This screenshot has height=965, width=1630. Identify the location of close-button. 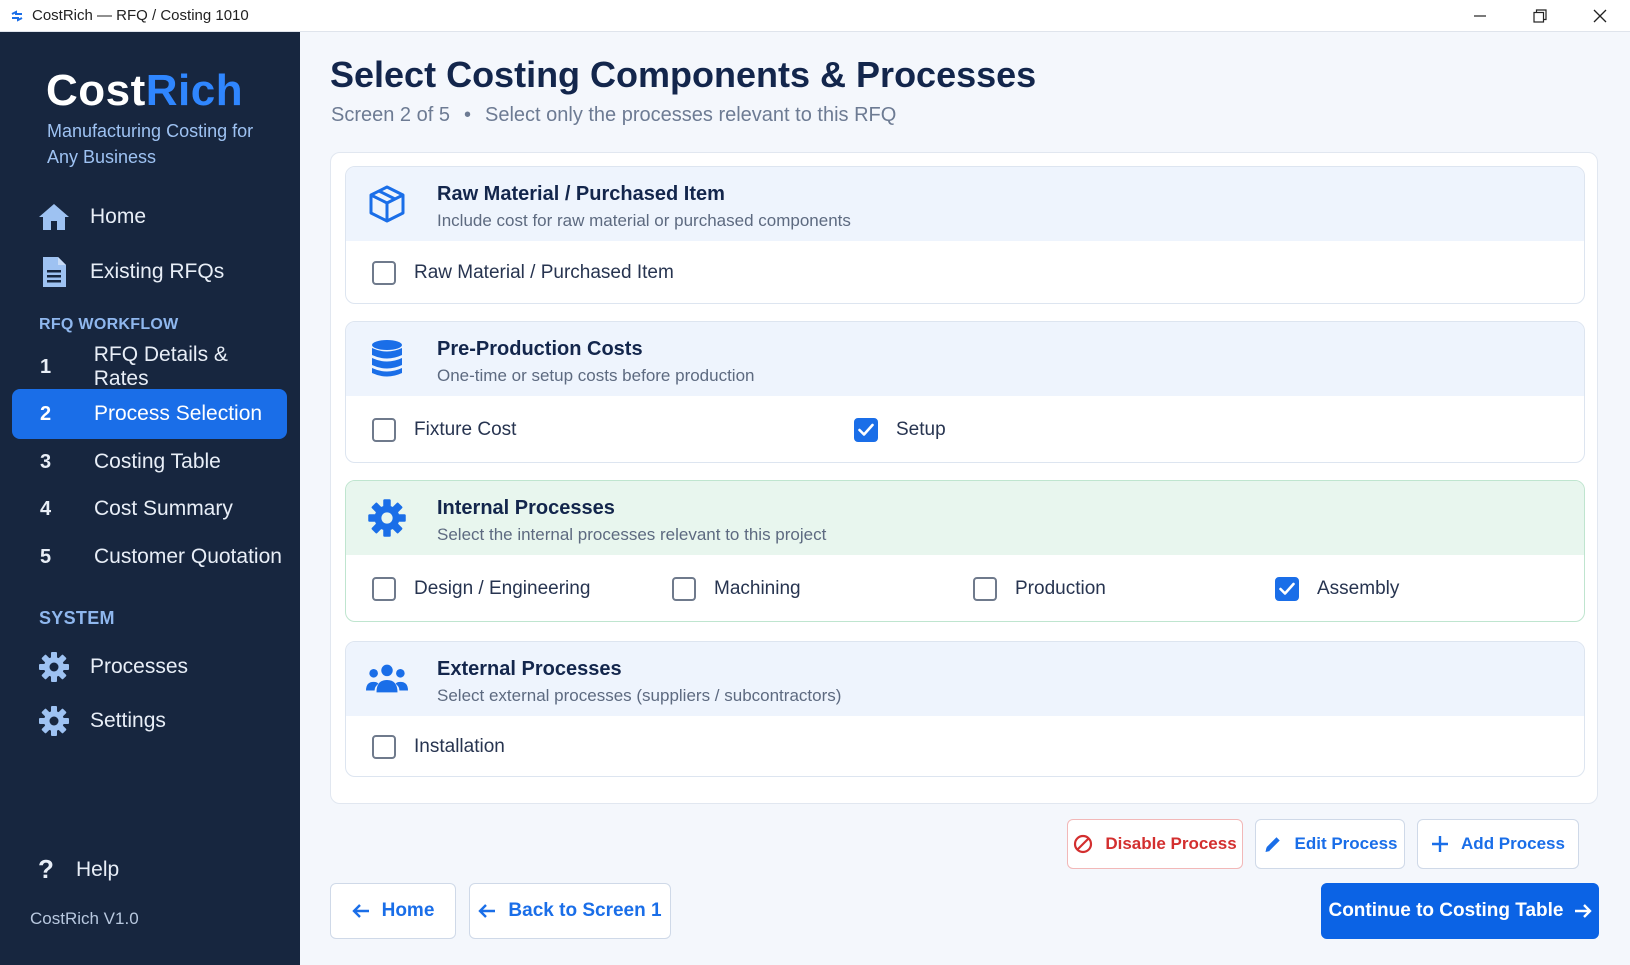
(1600, 16).